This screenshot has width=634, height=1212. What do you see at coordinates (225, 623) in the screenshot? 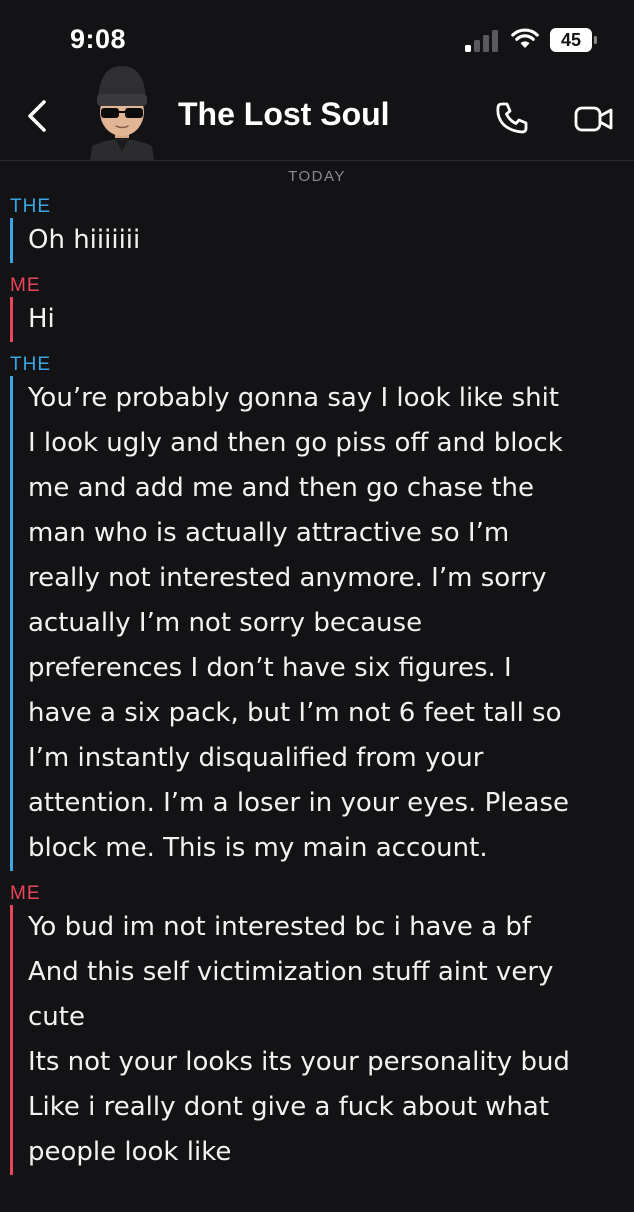
I see `message-line: actually I’m not sorry because` at bounding box center [225, 623].